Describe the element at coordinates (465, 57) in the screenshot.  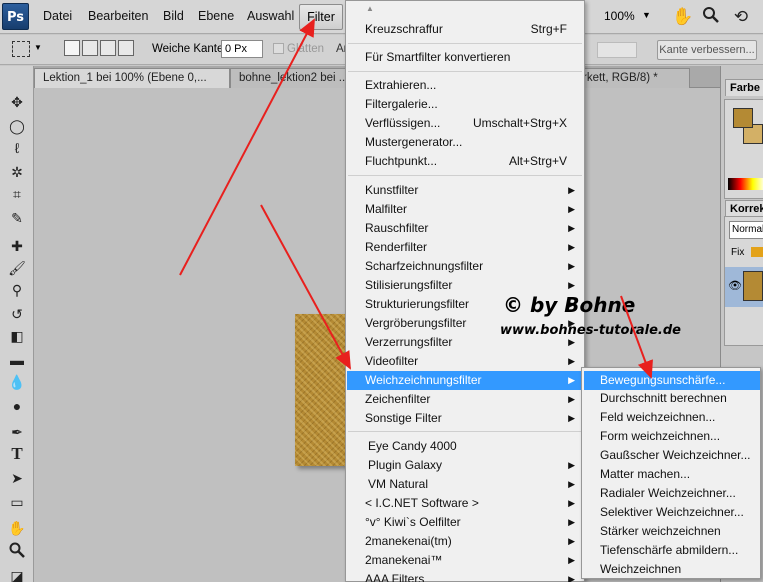
I see `menu-item-smartfilter: Für Smartfilter konvertieren` at that location.